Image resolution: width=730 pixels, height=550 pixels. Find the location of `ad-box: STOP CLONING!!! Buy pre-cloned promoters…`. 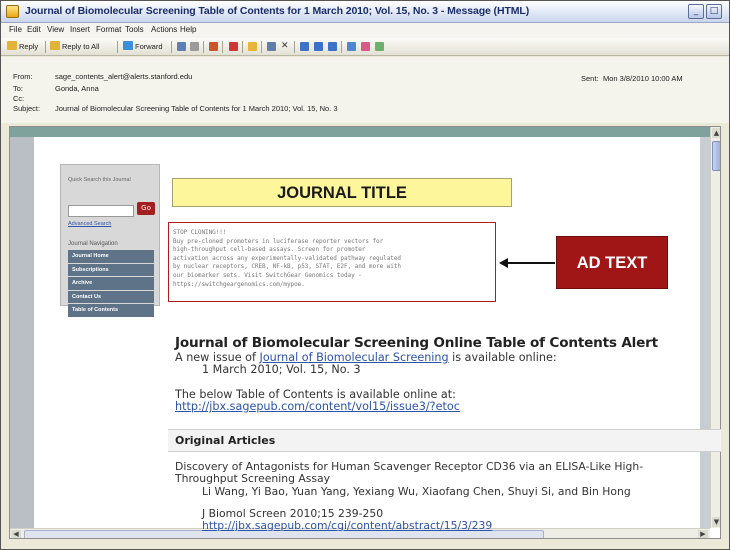

ad-box: STOP CLONING!!! Buy pre-cloned promoters… is located at coordinates (332, 262).